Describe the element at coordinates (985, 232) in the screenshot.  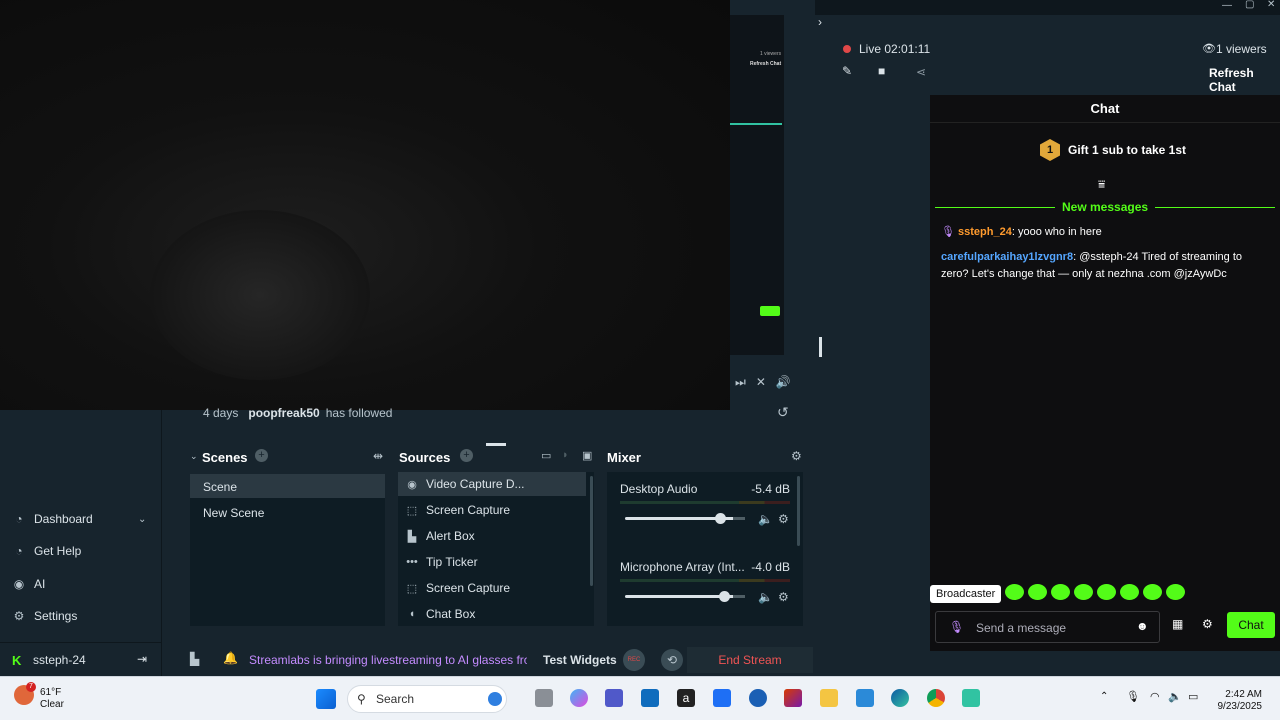
I see `chat-username: ssteph_24` at that location.